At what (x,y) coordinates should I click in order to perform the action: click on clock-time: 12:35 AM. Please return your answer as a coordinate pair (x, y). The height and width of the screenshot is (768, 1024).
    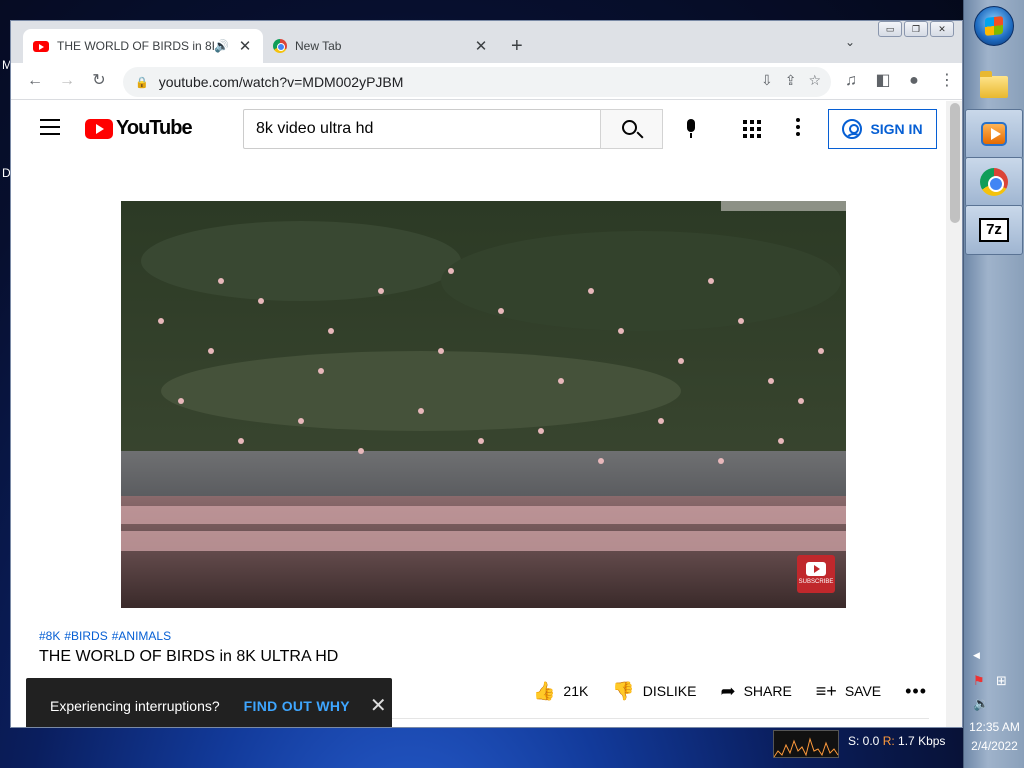
    Looking at the image, I should click on (994, 727).